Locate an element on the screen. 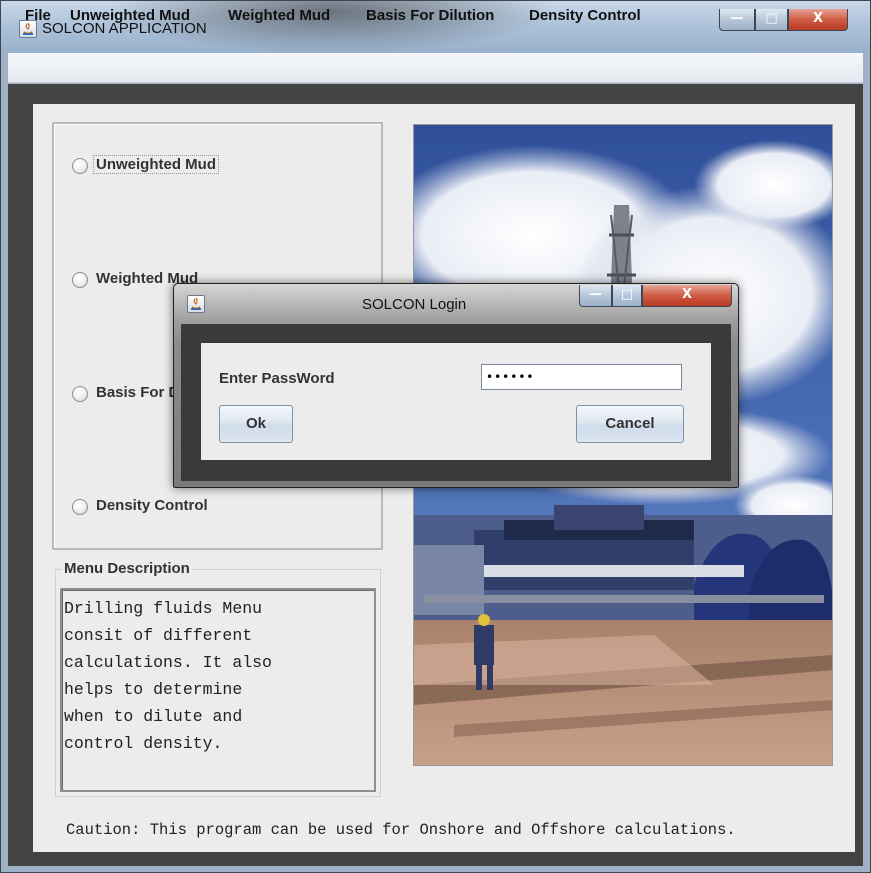  menu-density-control: Density Control is located at coordinates (585, 15).